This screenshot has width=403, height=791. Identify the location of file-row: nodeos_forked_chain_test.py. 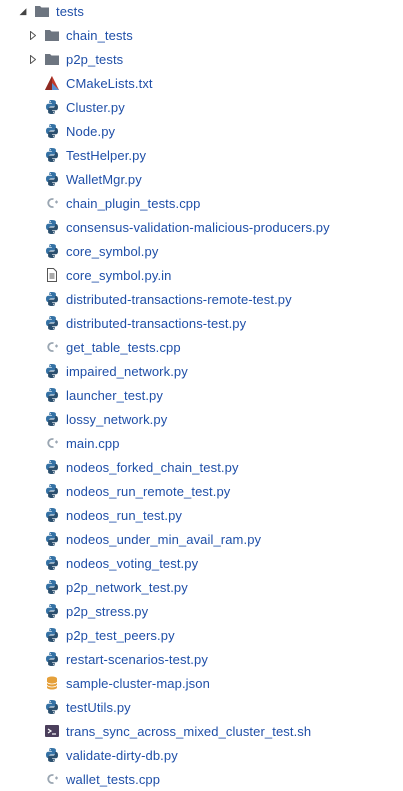
(201, 467).